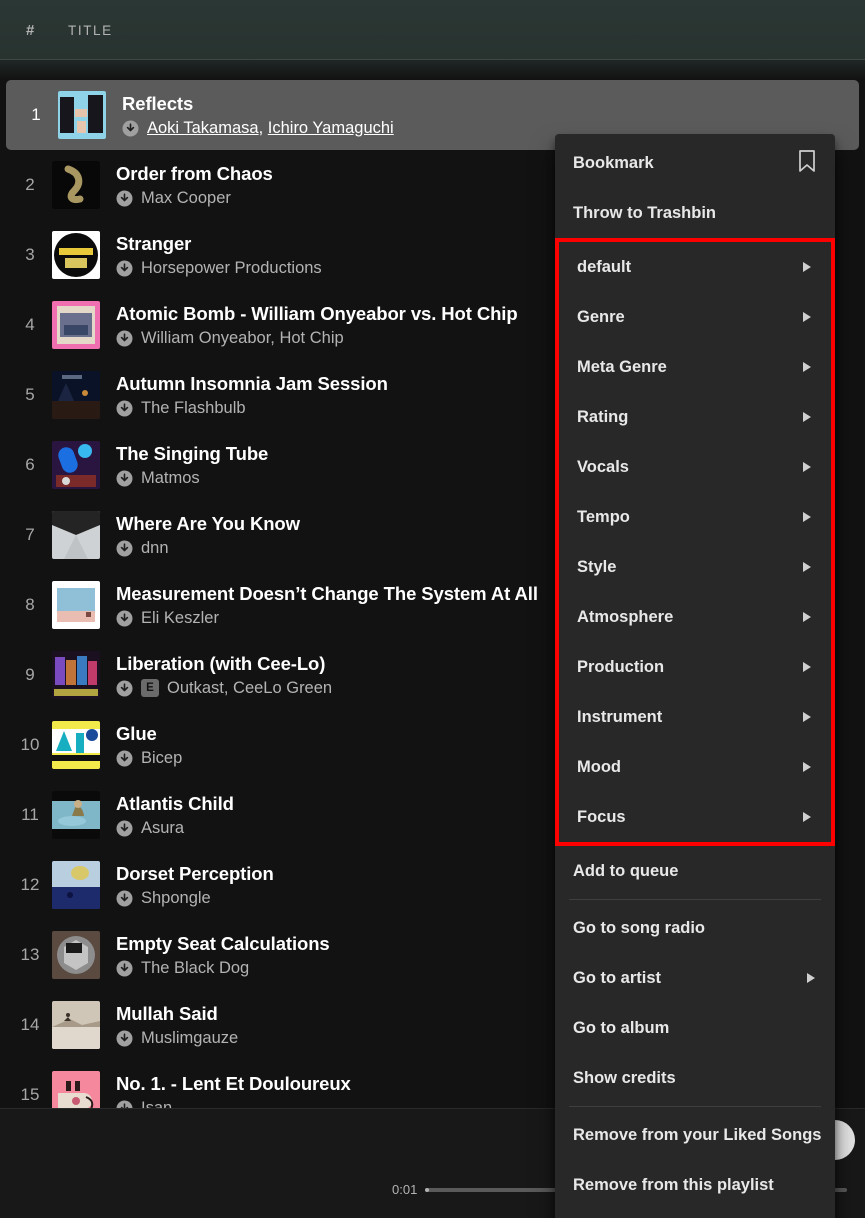 Image resolution: width=865 pixels, height=1218 pixels. I want to click on track-artists: Asura, so click(162, 828).